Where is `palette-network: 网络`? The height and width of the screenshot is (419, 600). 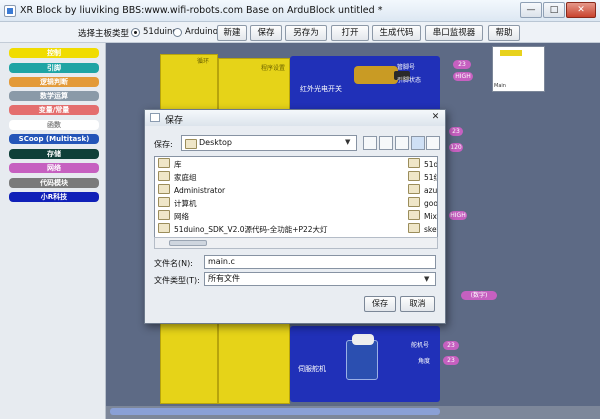 palette-network: 网络 is located at coordinates (54, 168).